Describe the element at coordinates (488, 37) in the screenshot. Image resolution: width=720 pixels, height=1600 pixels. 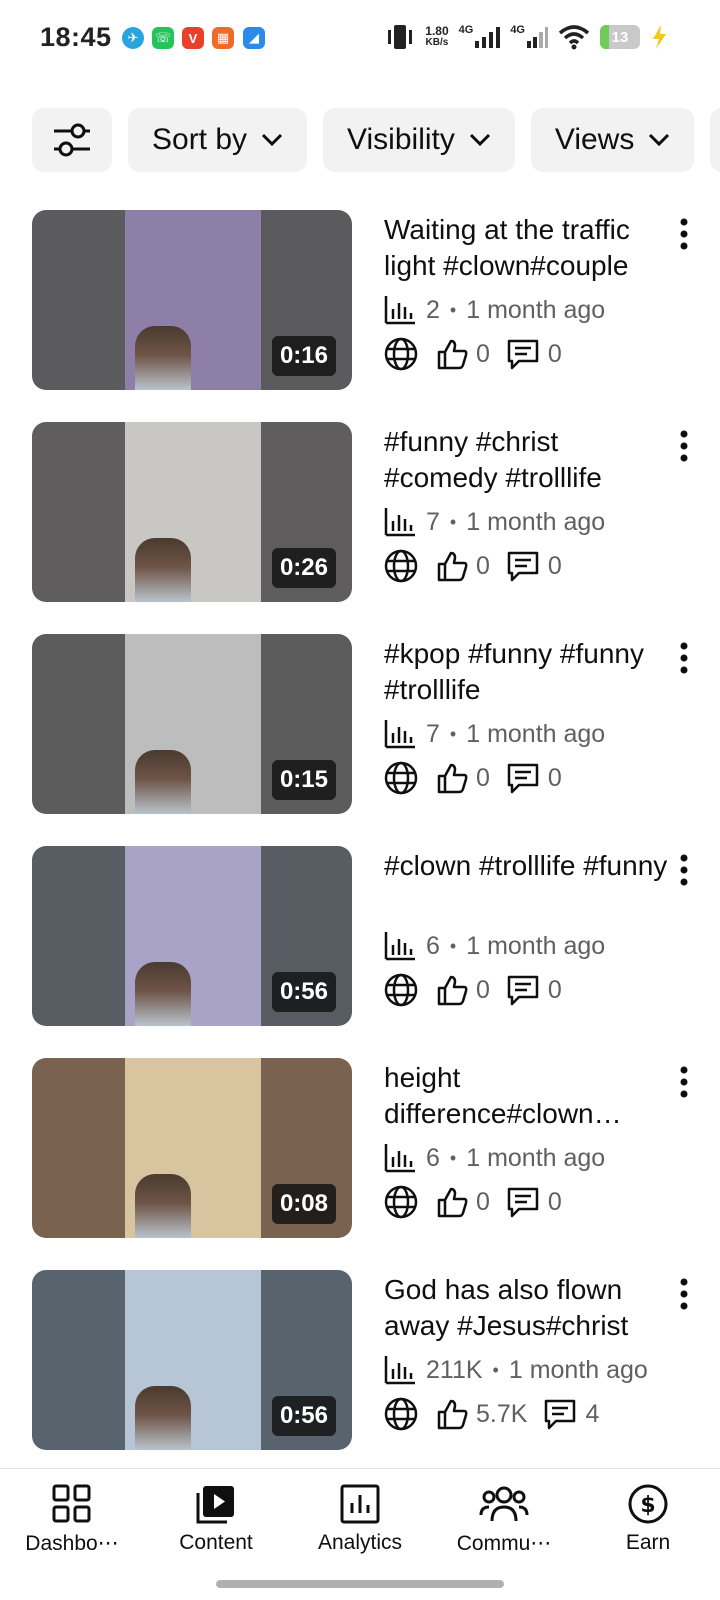
I see `signal-icon` at that location.